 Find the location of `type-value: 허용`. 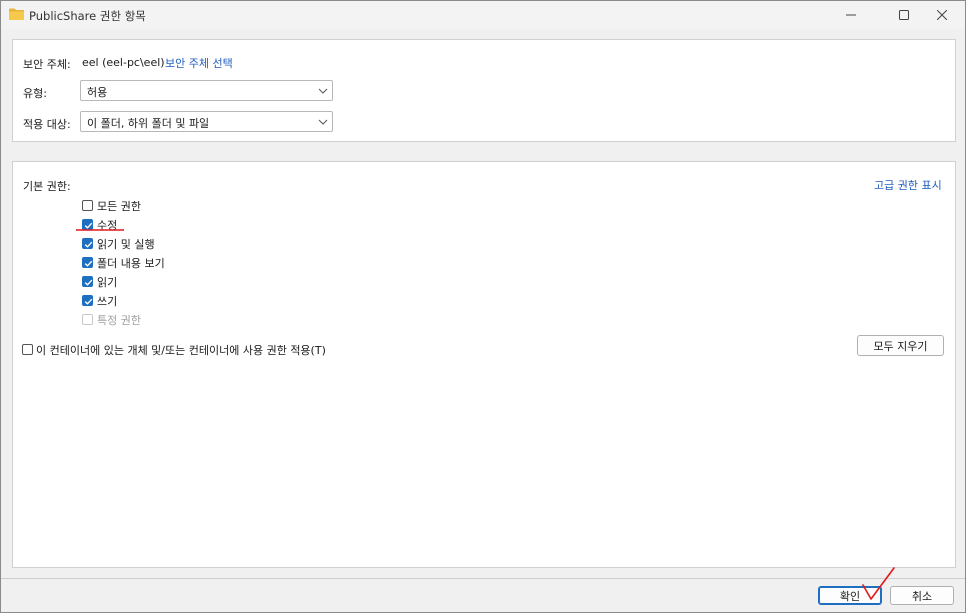

type-value: 허용 is located at coordinates (97, 92).